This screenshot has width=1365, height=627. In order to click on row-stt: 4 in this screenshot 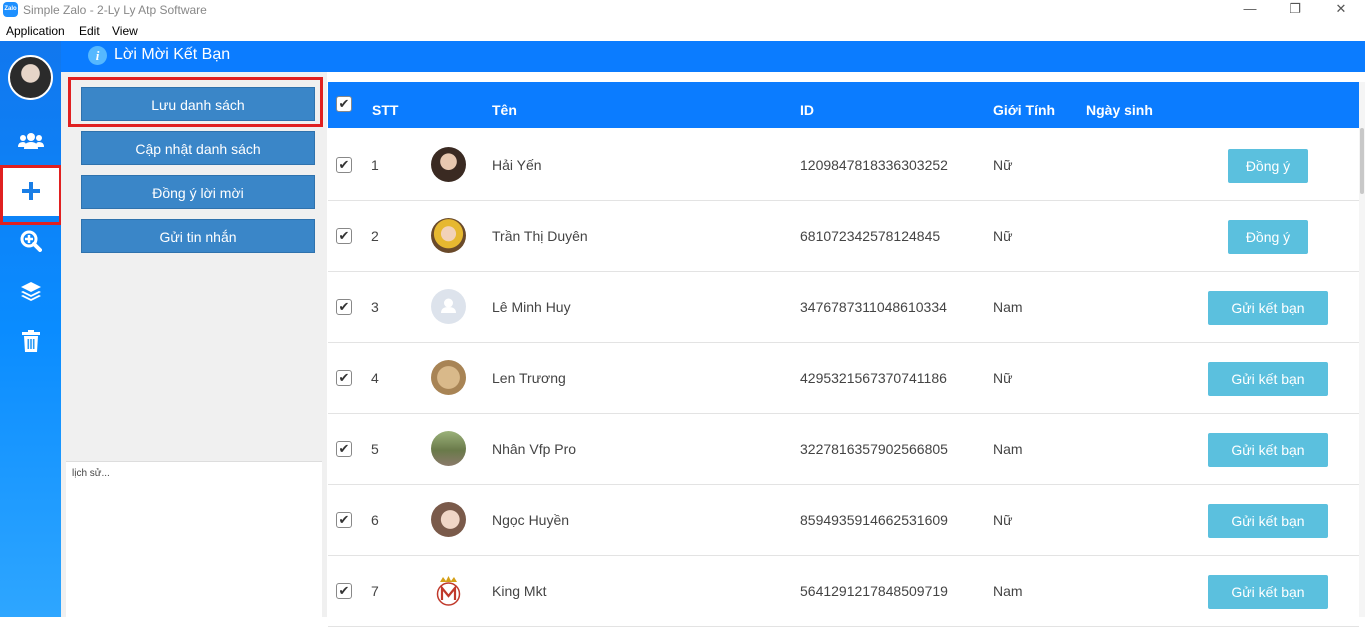, I will do `click(375, 378)`.